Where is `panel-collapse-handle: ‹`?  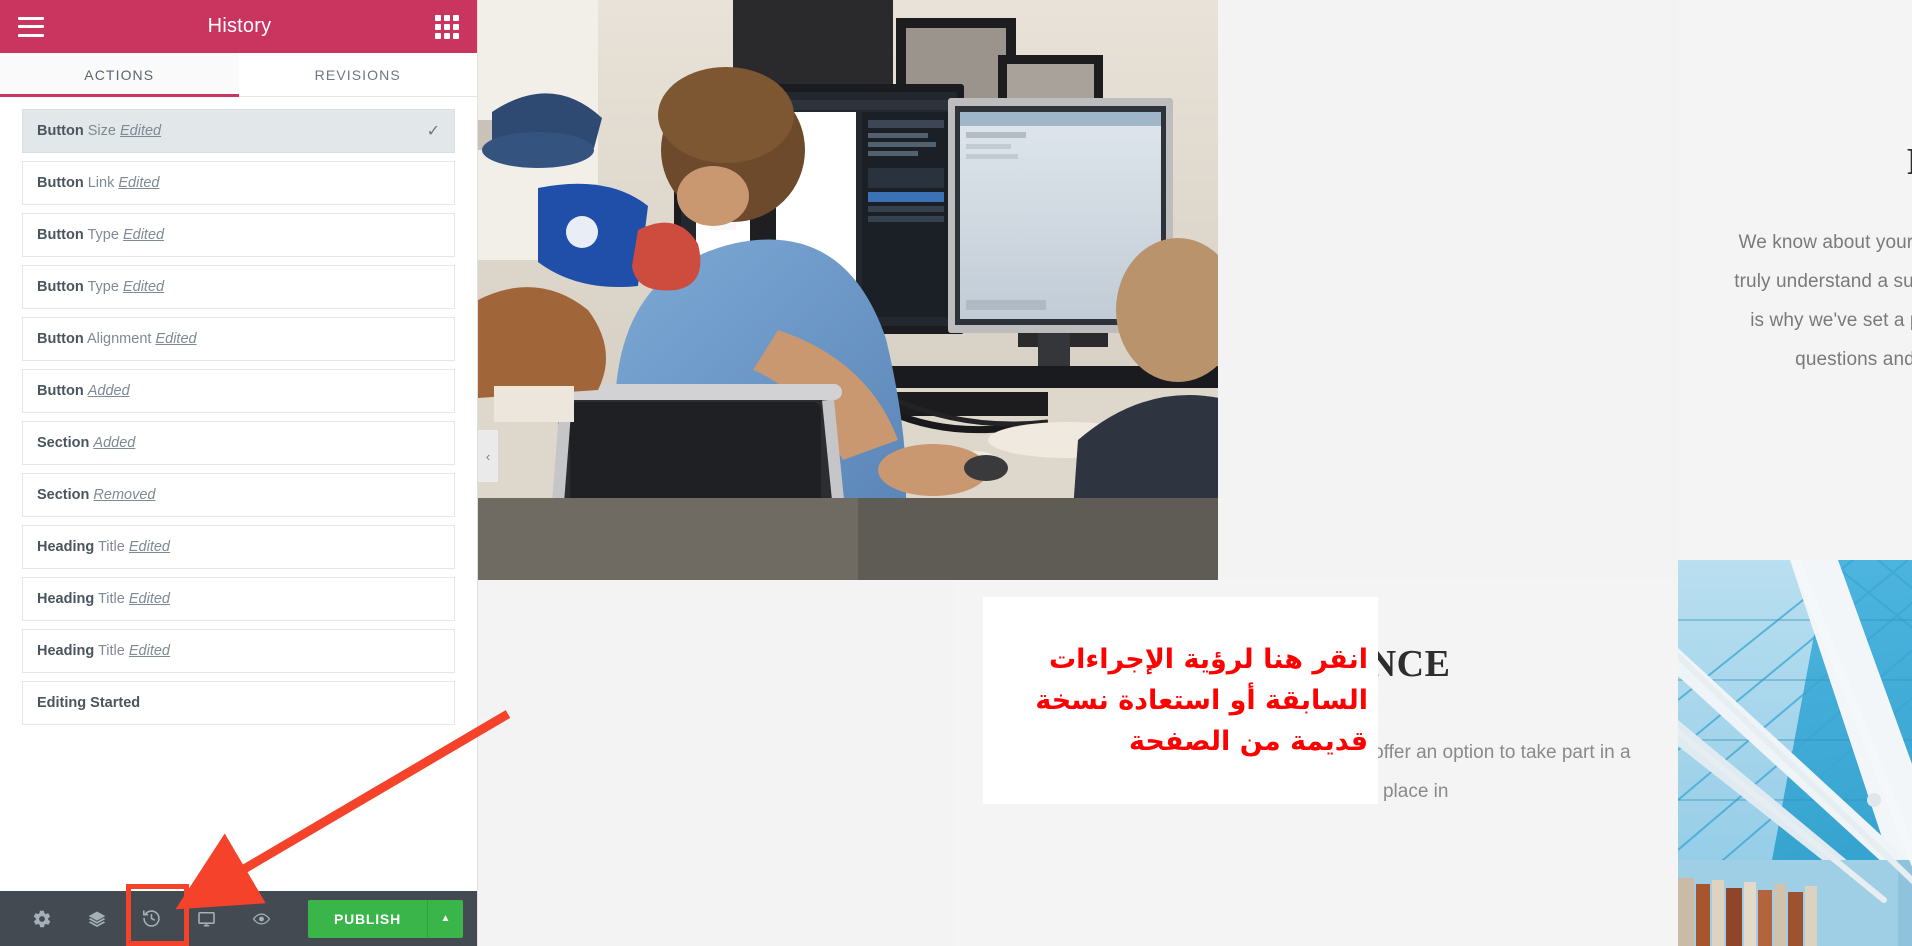
panel-collapse-handle: ‹ is located at coordinates (488, 456).